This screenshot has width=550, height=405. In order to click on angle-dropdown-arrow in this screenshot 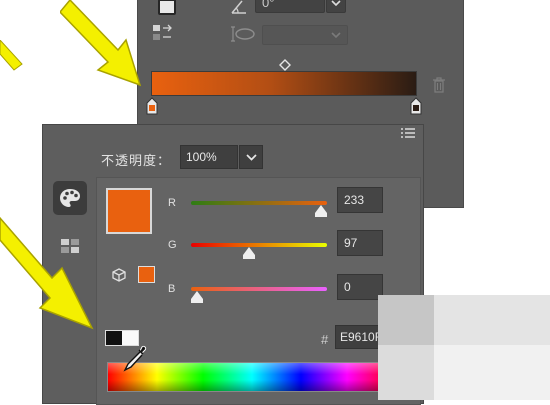, I will do `click(336, 6)`.